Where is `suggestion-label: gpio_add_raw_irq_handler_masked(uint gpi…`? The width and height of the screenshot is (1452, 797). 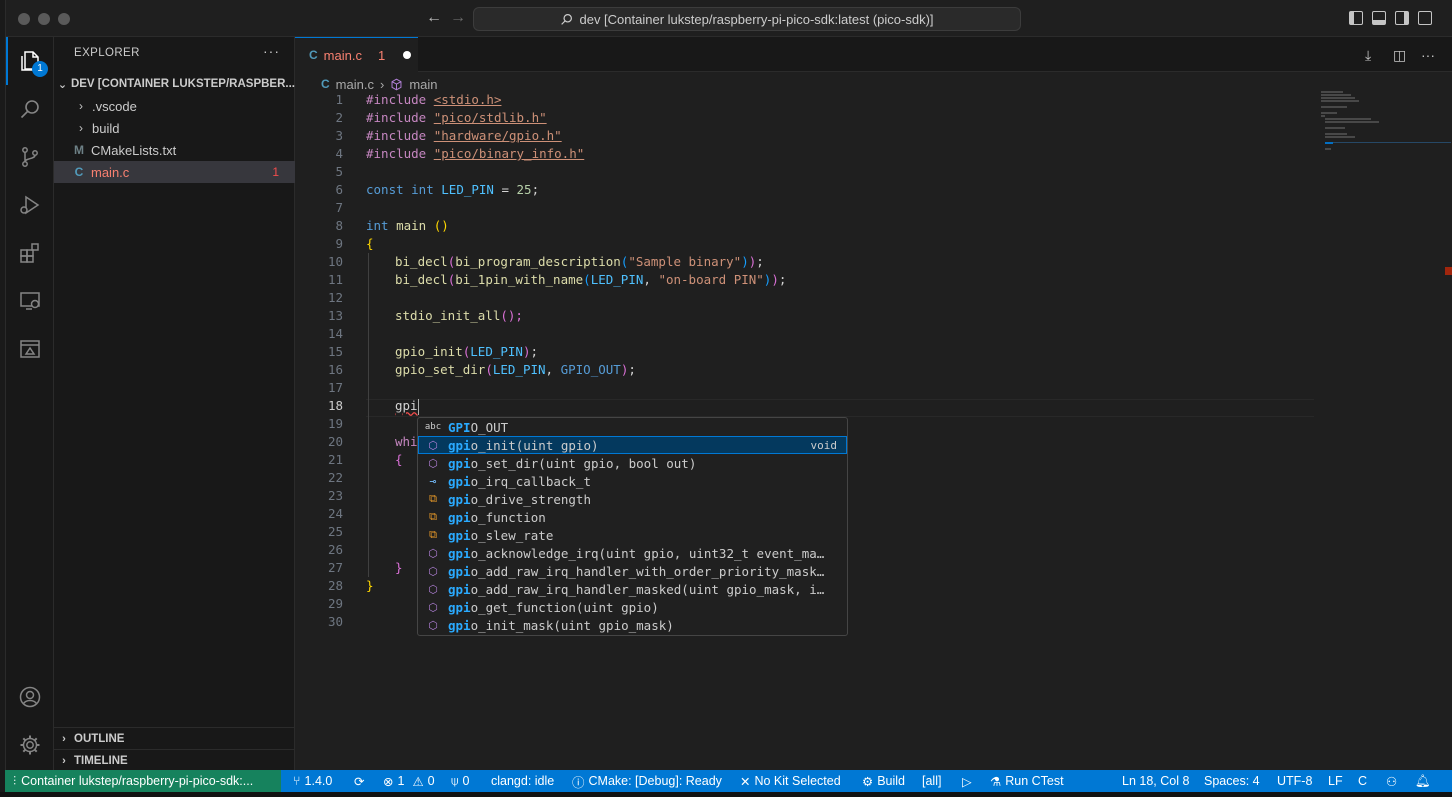 suggestion-label: gpio_add_raw_irq_handler_masked(uint gpi… is located at coordinates (638, 589).